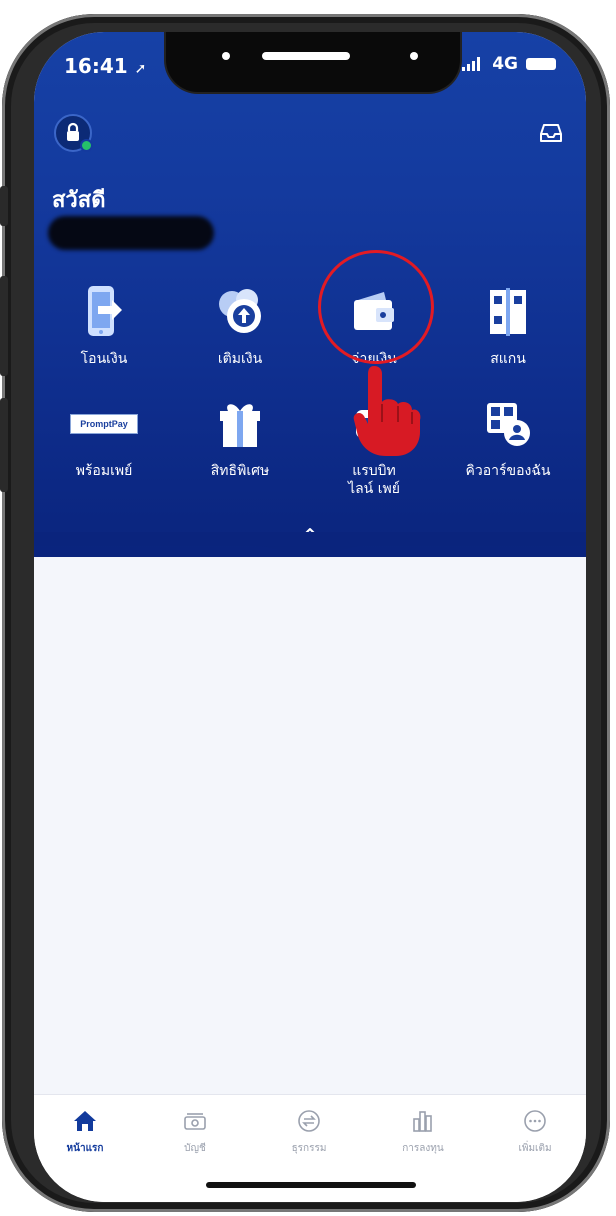  What do you see at coordinates (505, 64) in the screenshot?
I see `network-type: 4G` at bounding box center [505, 64].